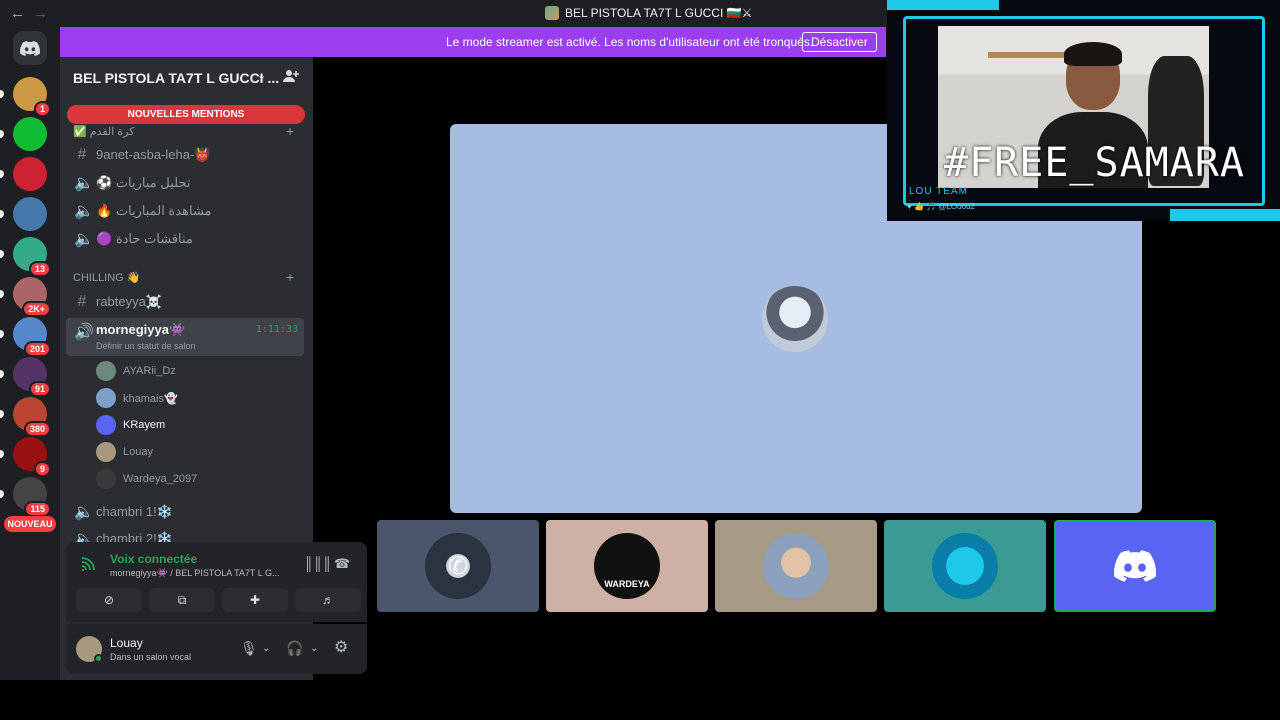 The image size is (1280, 720). What do you see at coordinates (146, 346) in the screenshot?
I see `set-status-link: Définir un statut de salon` at bounding box center [146, 346].